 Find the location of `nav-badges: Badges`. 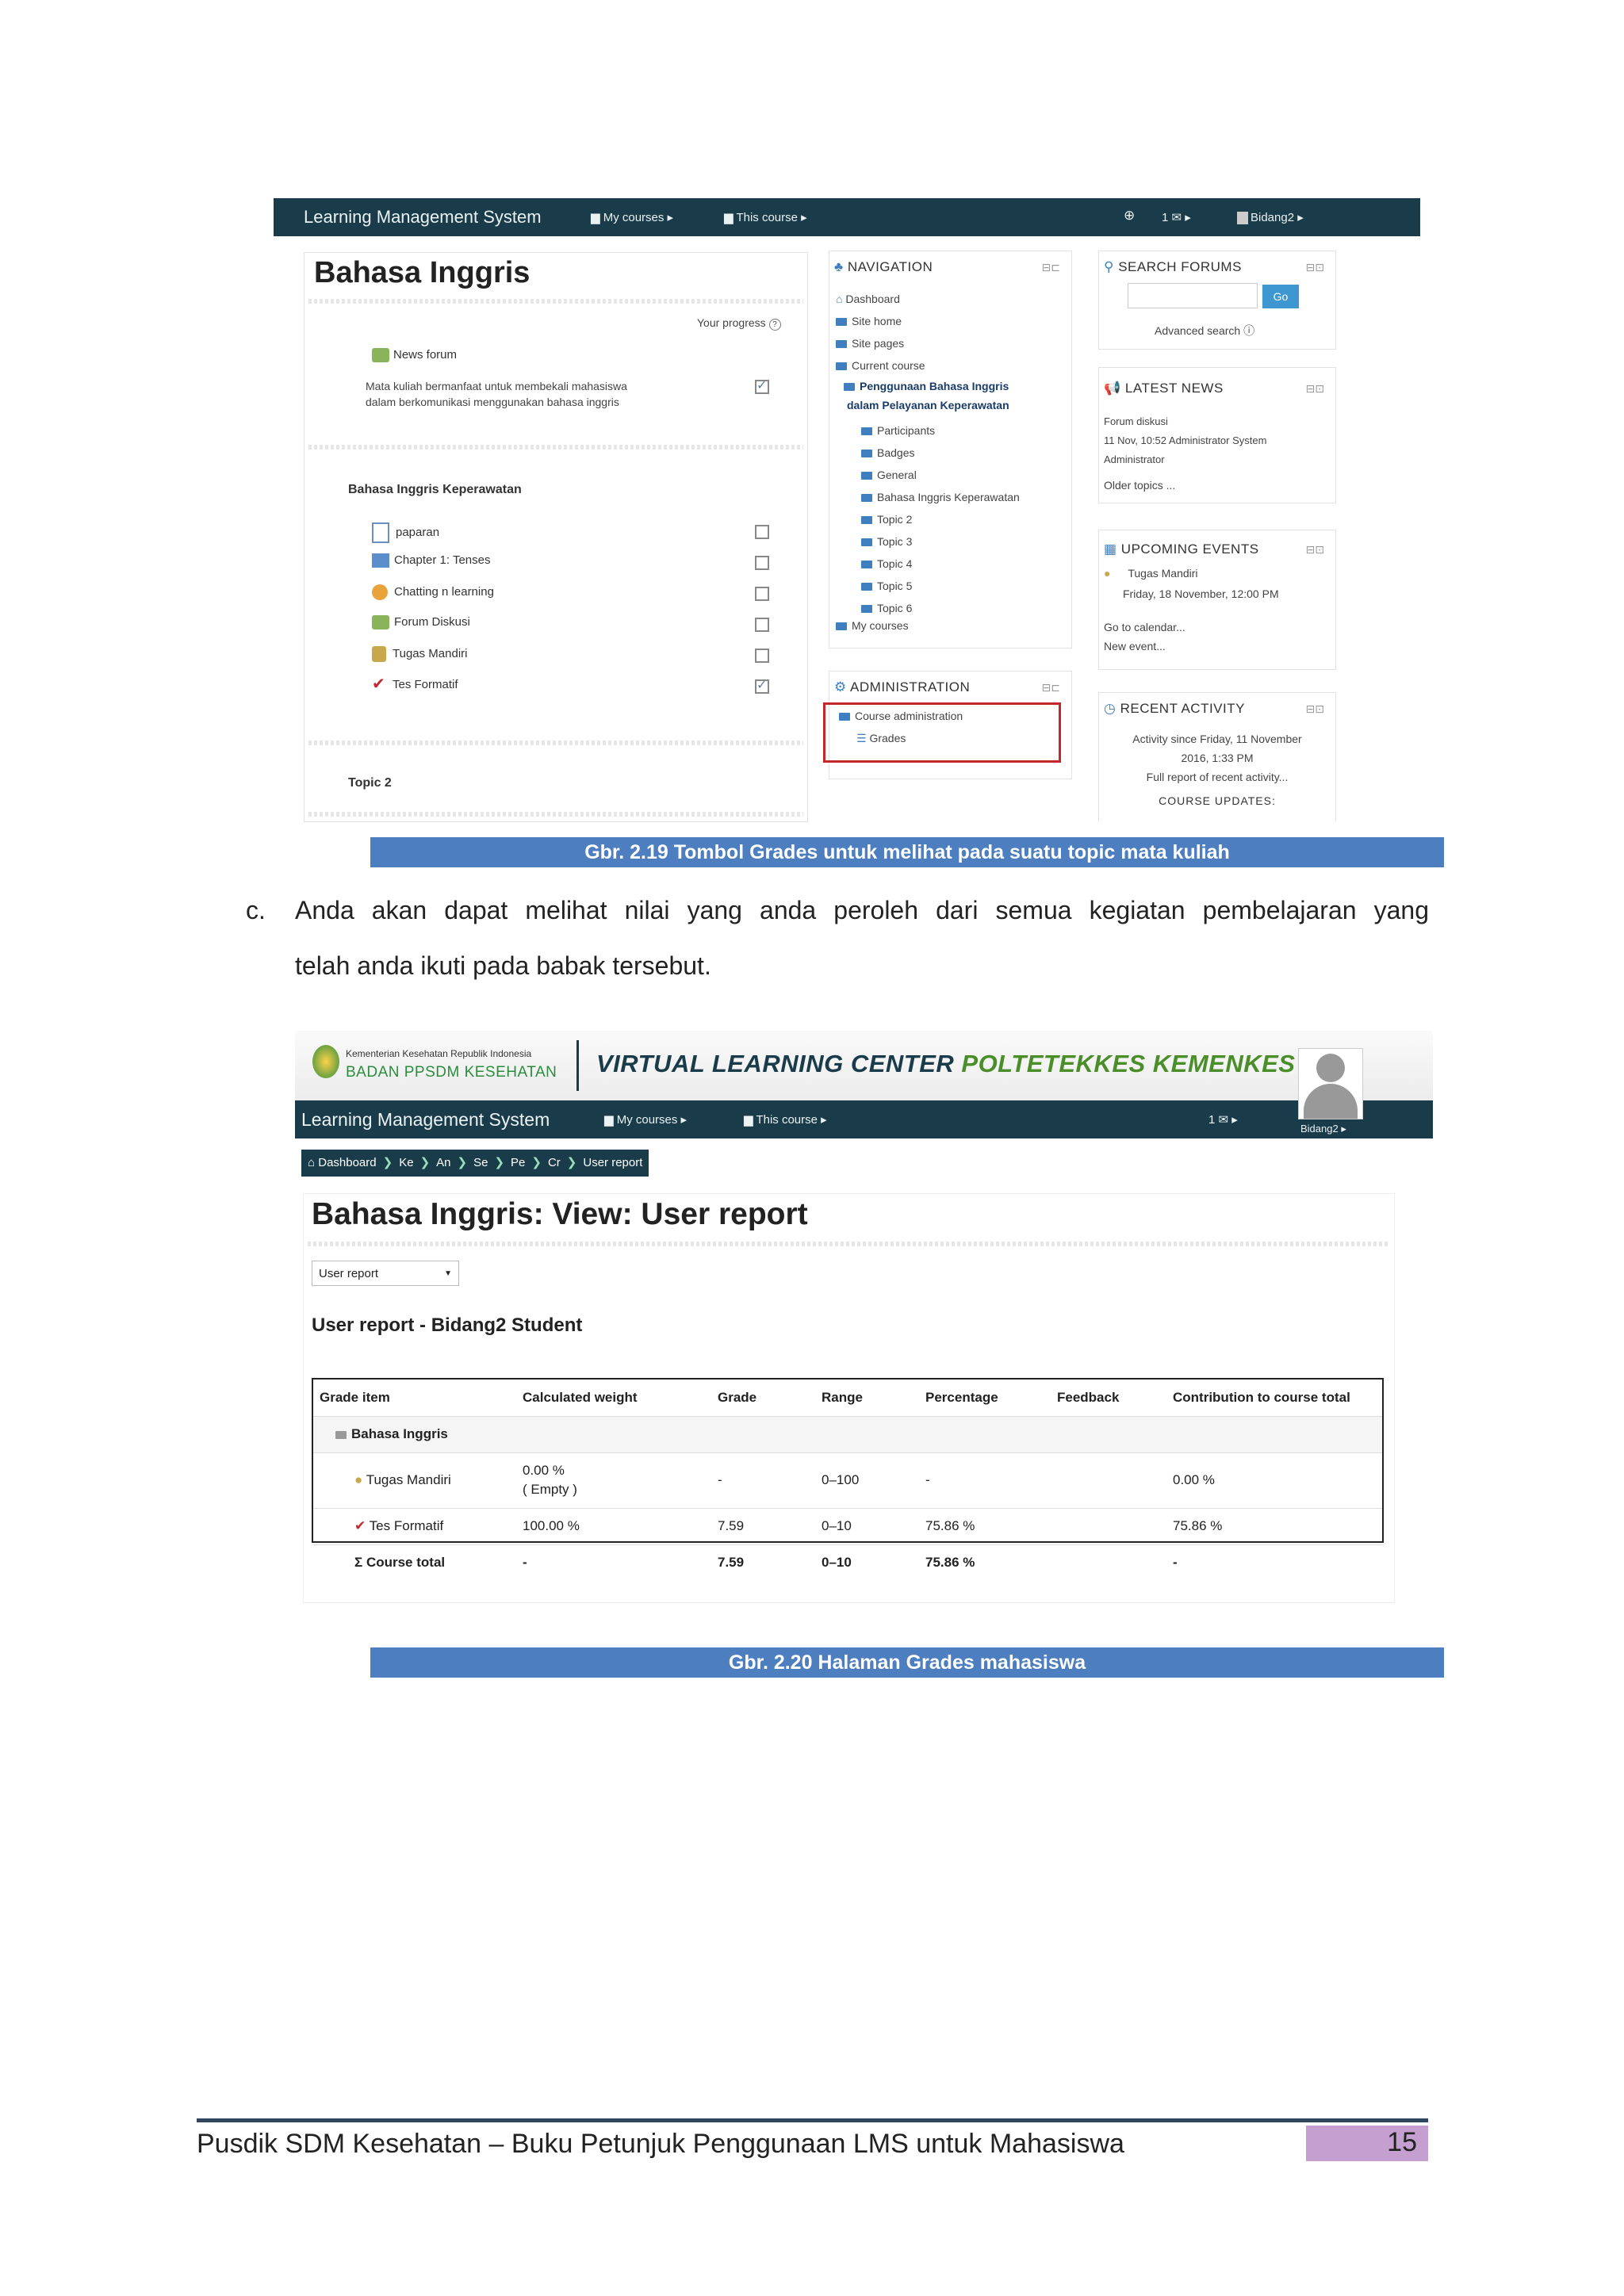

nav-badges: Badges is located at coordinates (940, 453).